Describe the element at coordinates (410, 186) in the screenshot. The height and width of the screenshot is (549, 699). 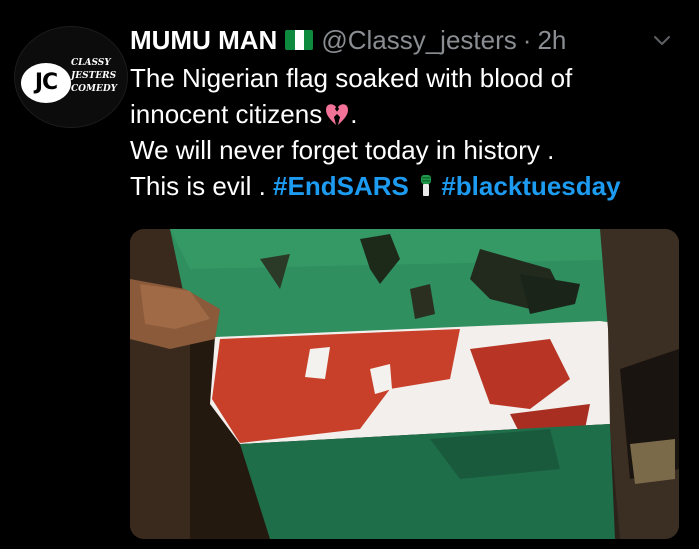
I see `tweet-text-line: This is evil . #EndSARS #blacktuesday` at that location.